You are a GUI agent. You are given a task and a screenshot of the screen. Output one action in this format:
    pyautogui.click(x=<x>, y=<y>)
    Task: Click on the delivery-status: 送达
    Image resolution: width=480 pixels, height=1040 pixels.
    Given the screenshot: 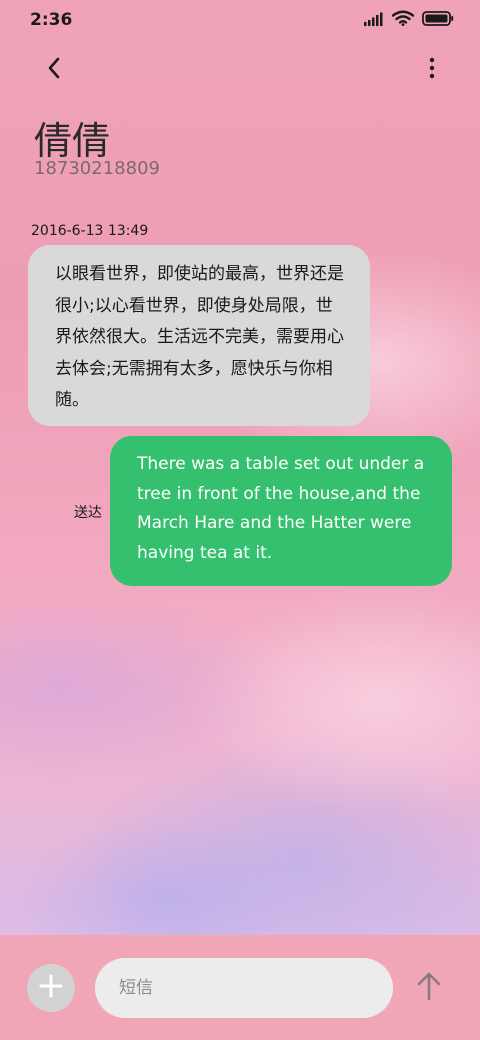 What is the action you would take?
    pyautogui.click(x=88, y=513)
    